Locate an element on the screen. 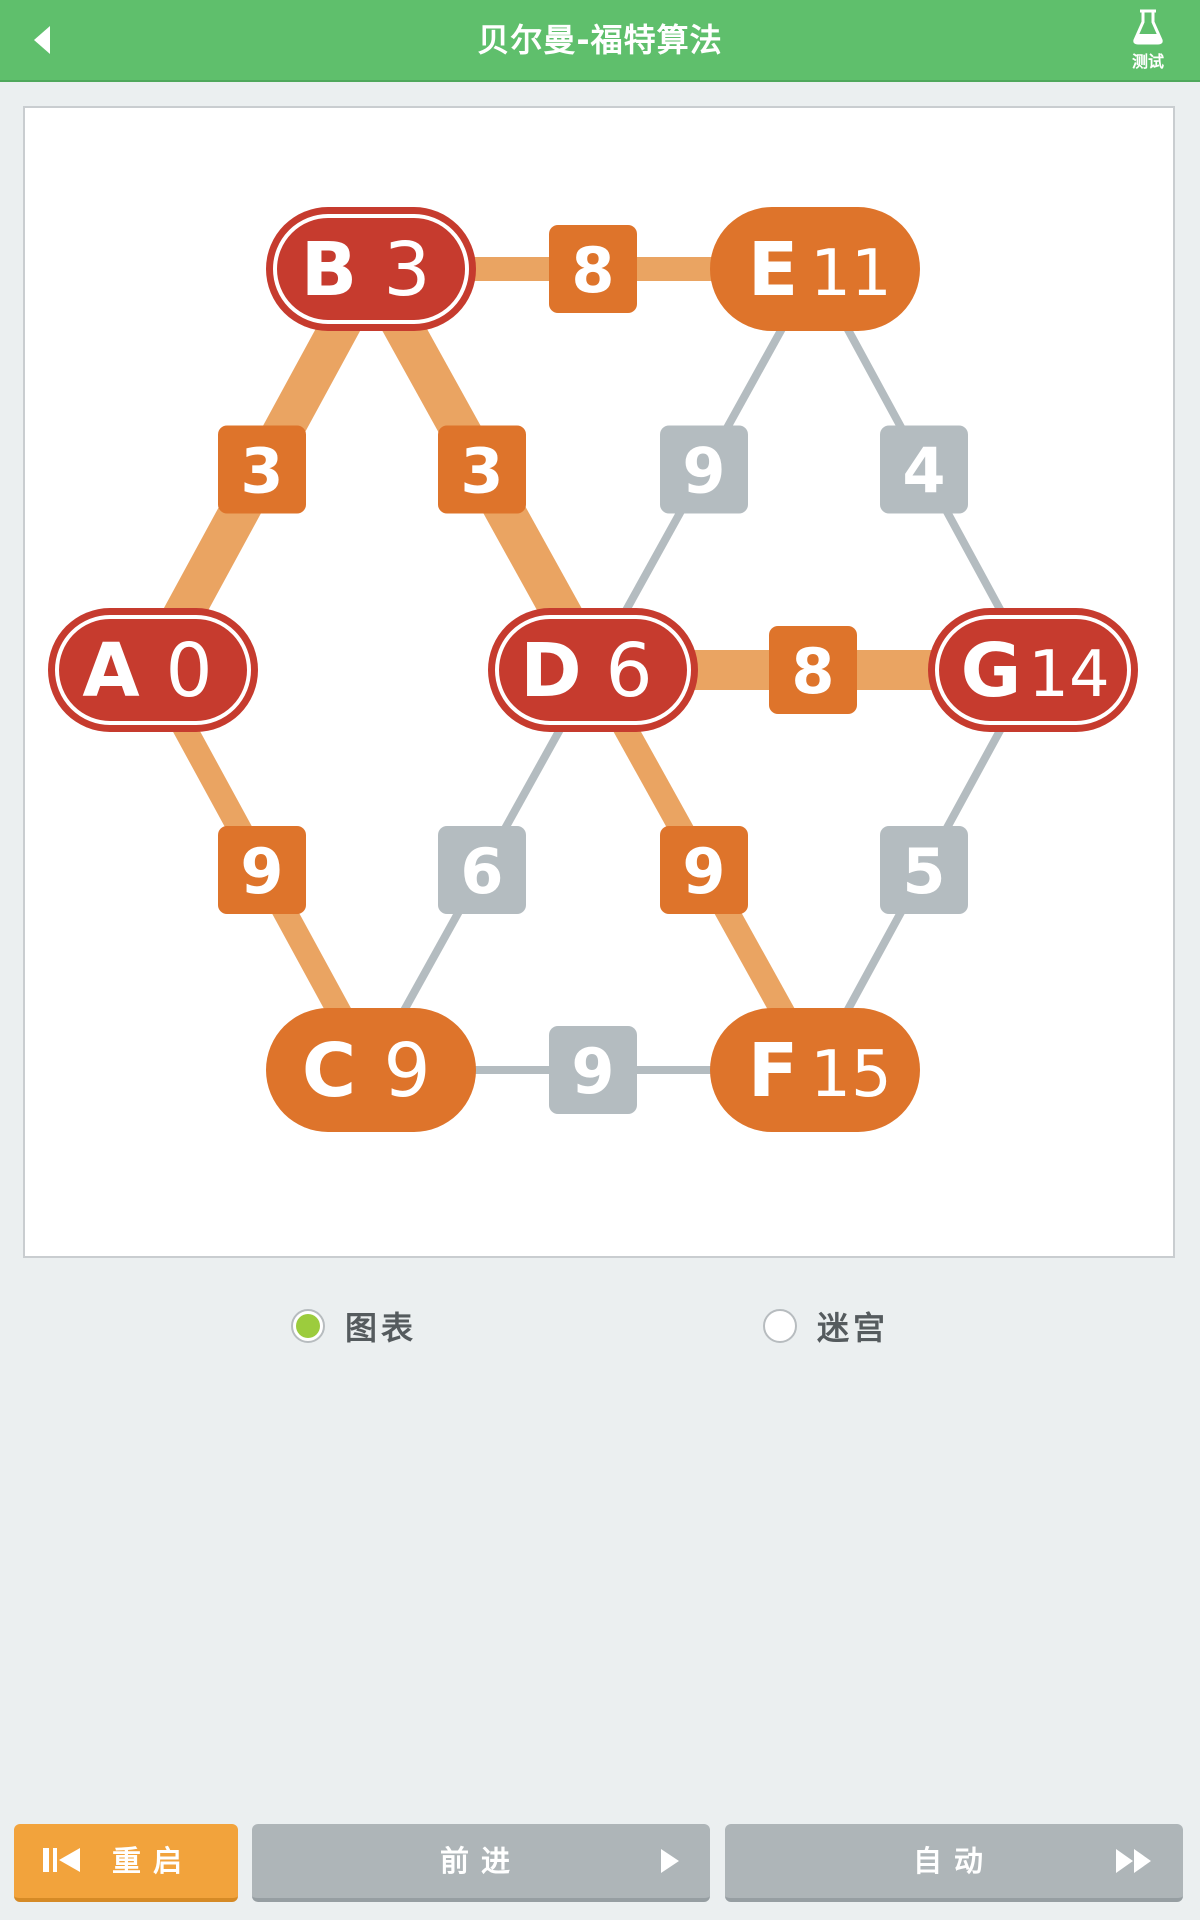 This screenshot has height=1920, width=1200. test-label: 测试 is located at coordinates (1147, 61).